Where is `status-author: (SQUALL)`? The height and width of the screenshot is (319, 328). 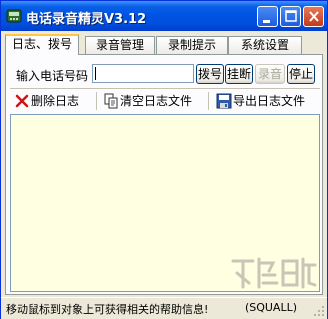
status-author: (SQUALL) is located at coordinates (270, 307).